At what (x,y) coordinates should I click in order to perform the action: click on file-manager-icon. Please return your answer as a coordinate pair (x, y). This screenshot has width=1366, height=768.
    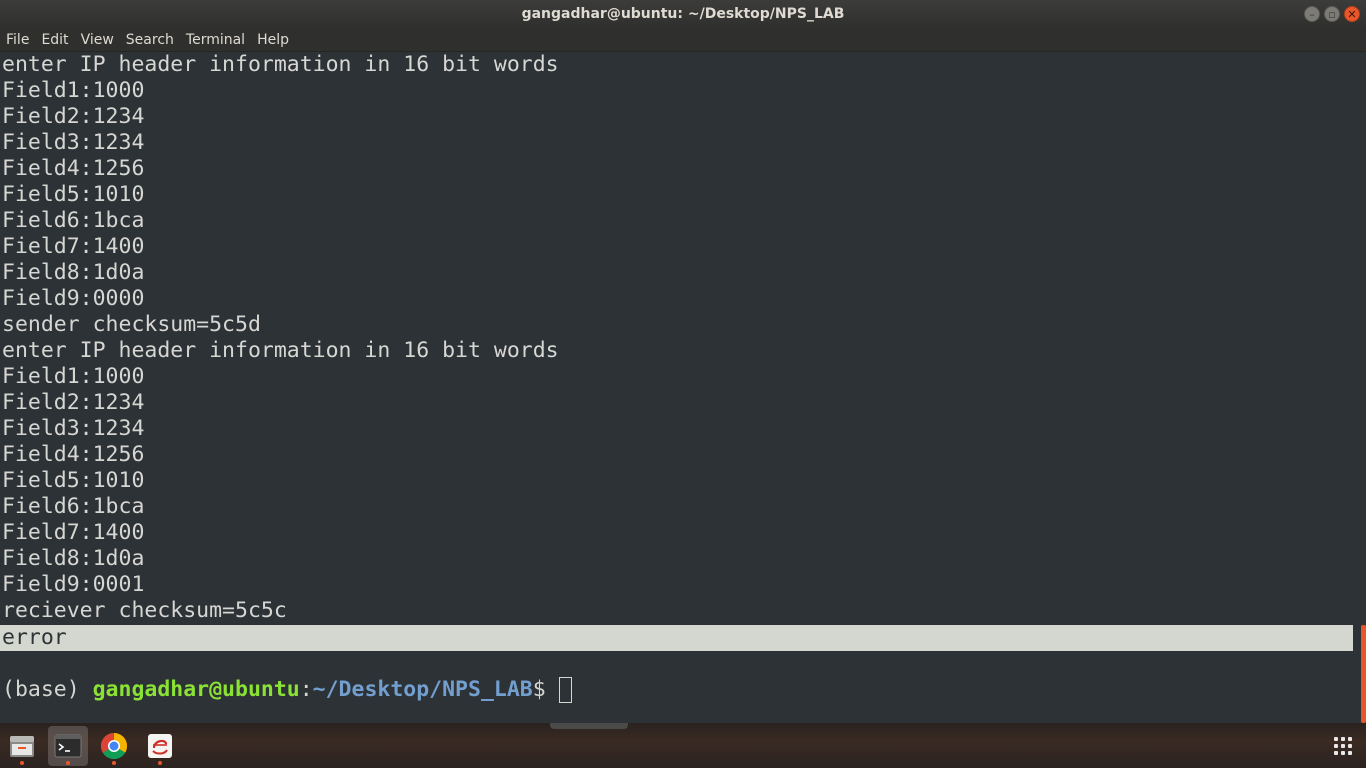
    Looking at the image, I should click on (22, 746).